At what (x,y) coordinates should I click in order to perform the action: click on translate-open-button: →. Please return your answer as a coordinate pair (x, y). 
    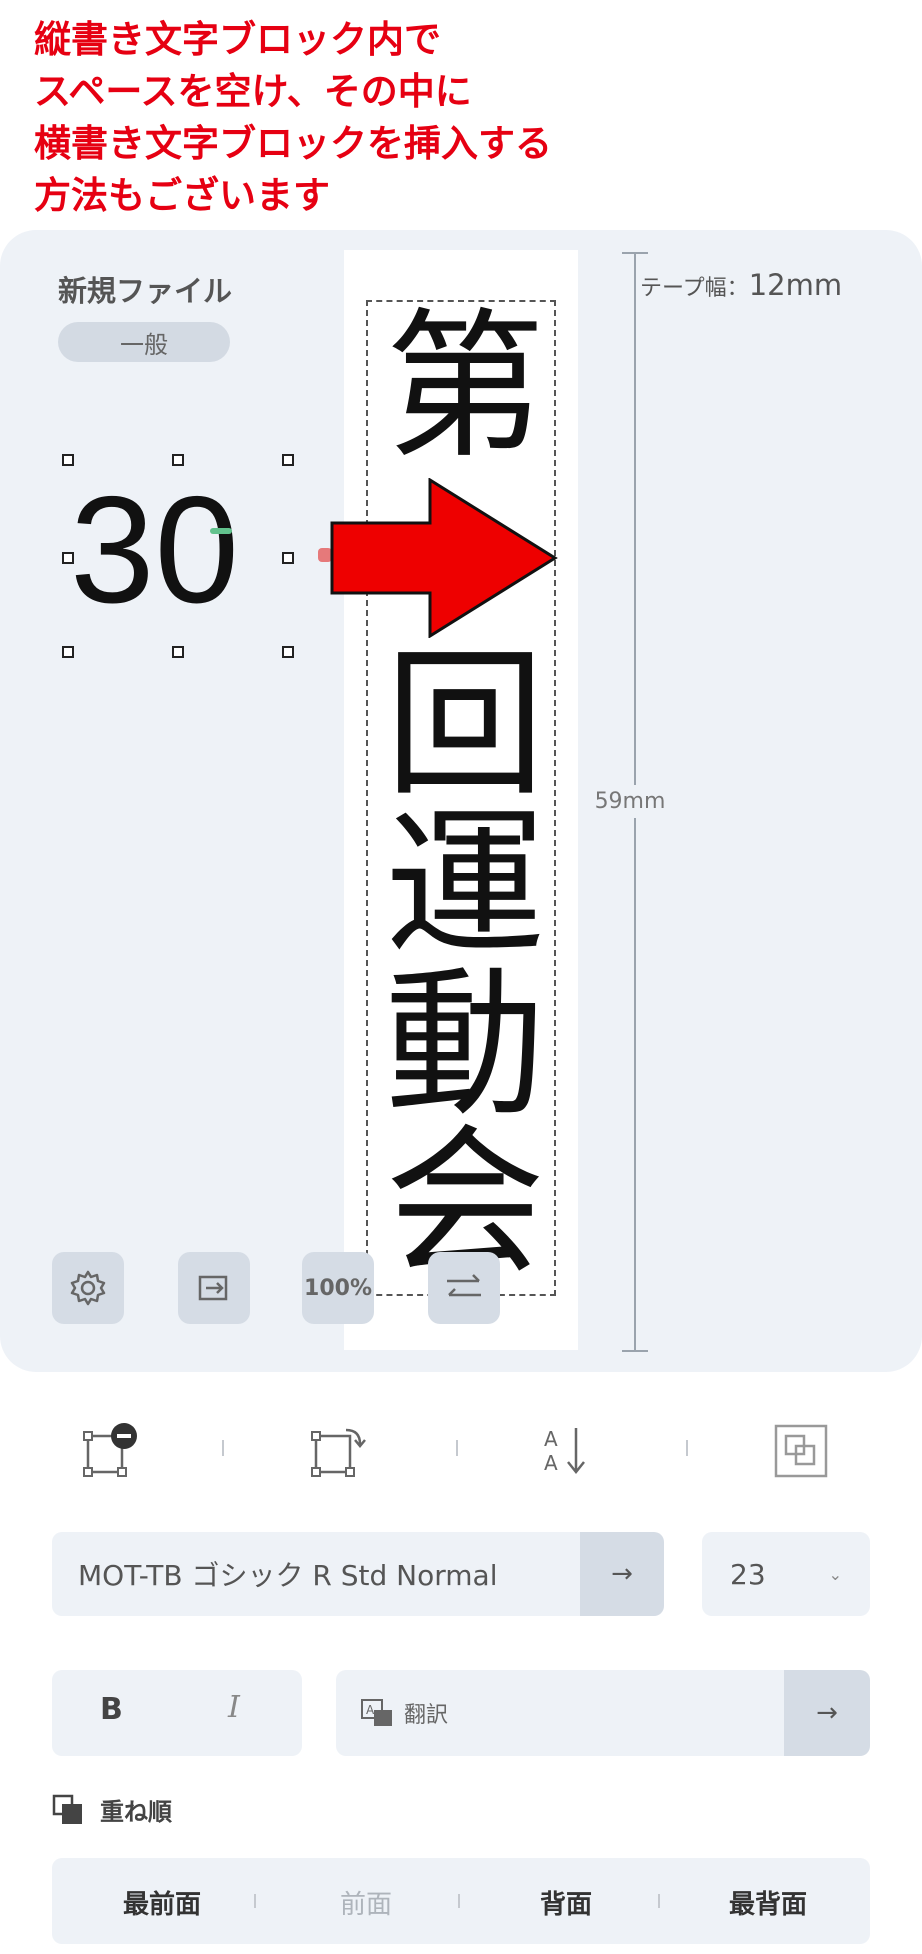
    Looking at the image, I should click on (827, 1713).